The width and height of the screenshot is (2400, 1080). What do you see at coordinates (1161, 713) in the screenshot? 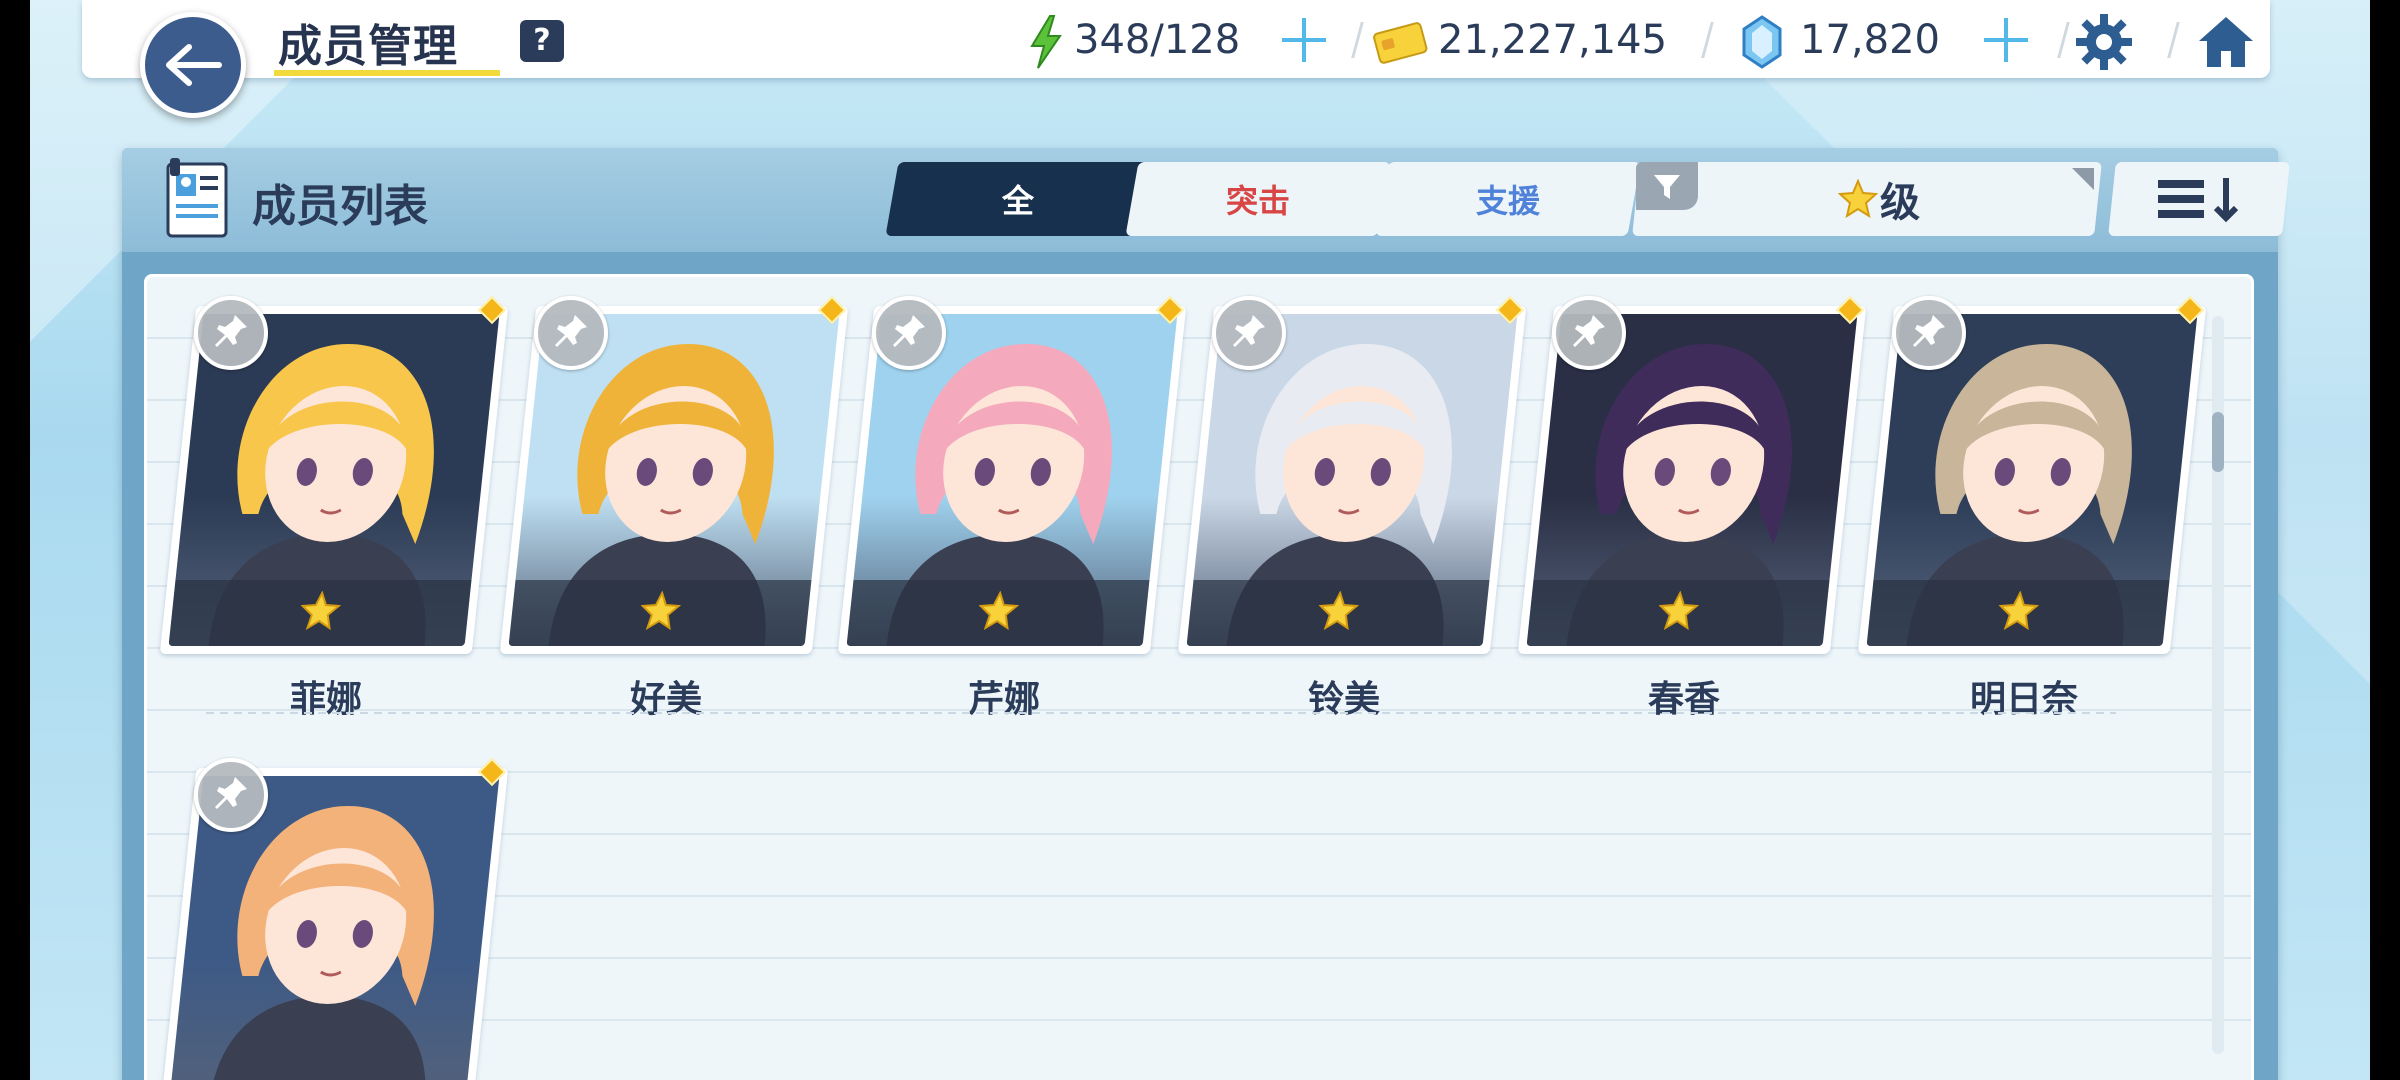
I see `row-divider` at bounding box center [1161, 713].